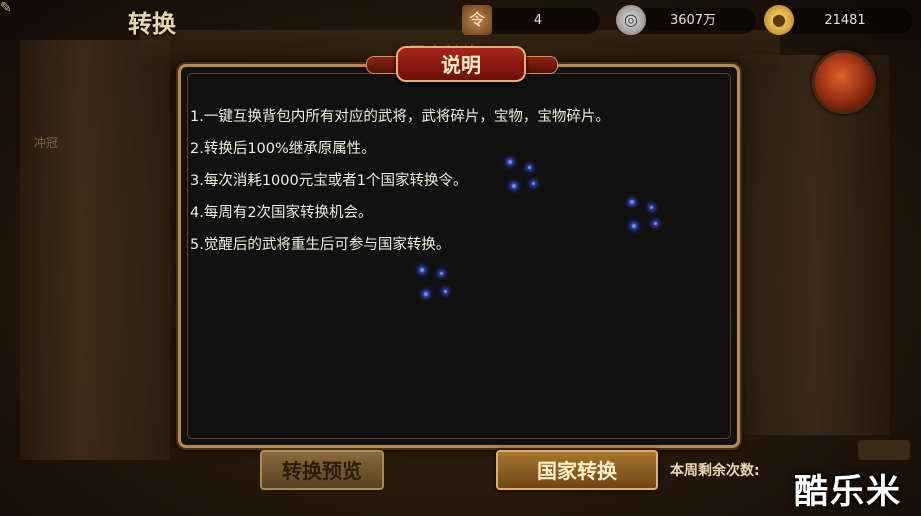  What do you see at coordinates (779, 20) in the screenshot?
I see `gold-ingot-icon: ●` at bounding box center [779, 20].